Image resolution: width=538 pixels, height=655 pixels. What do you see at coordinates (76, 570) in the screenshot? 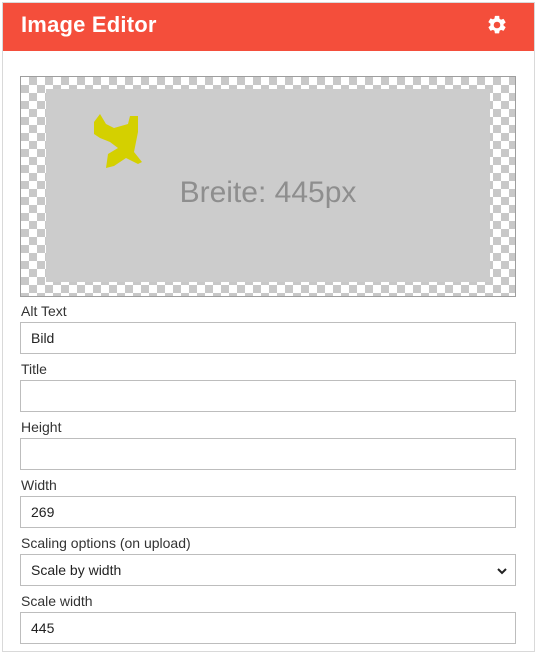
I see `scaling-selected-value: Scale by width` at bounding box center [76, 570].